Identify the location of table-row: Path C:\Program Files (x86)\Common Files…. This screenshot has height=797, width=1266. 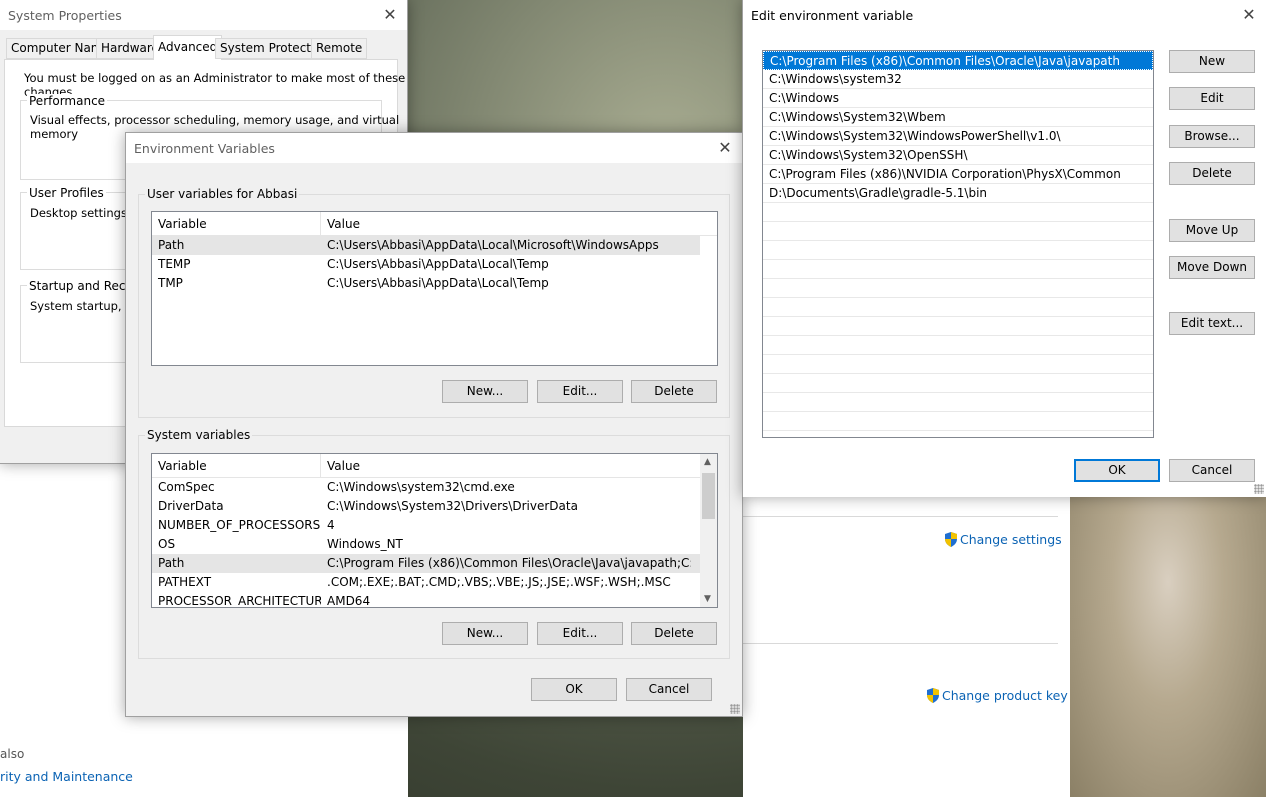
(426, 563).